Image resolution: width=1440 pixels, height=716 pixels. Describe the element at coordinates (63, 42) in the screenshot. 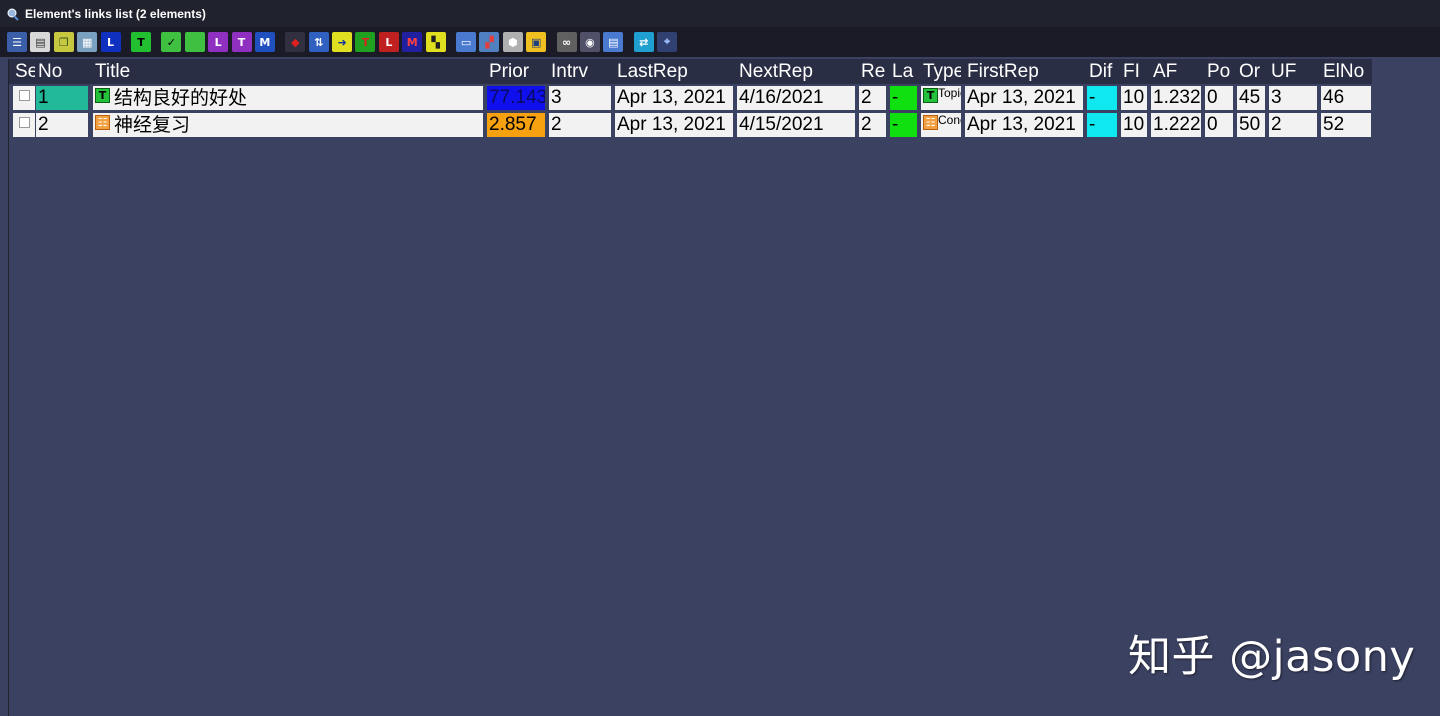

I see `copy-icon: ❐` at that location.